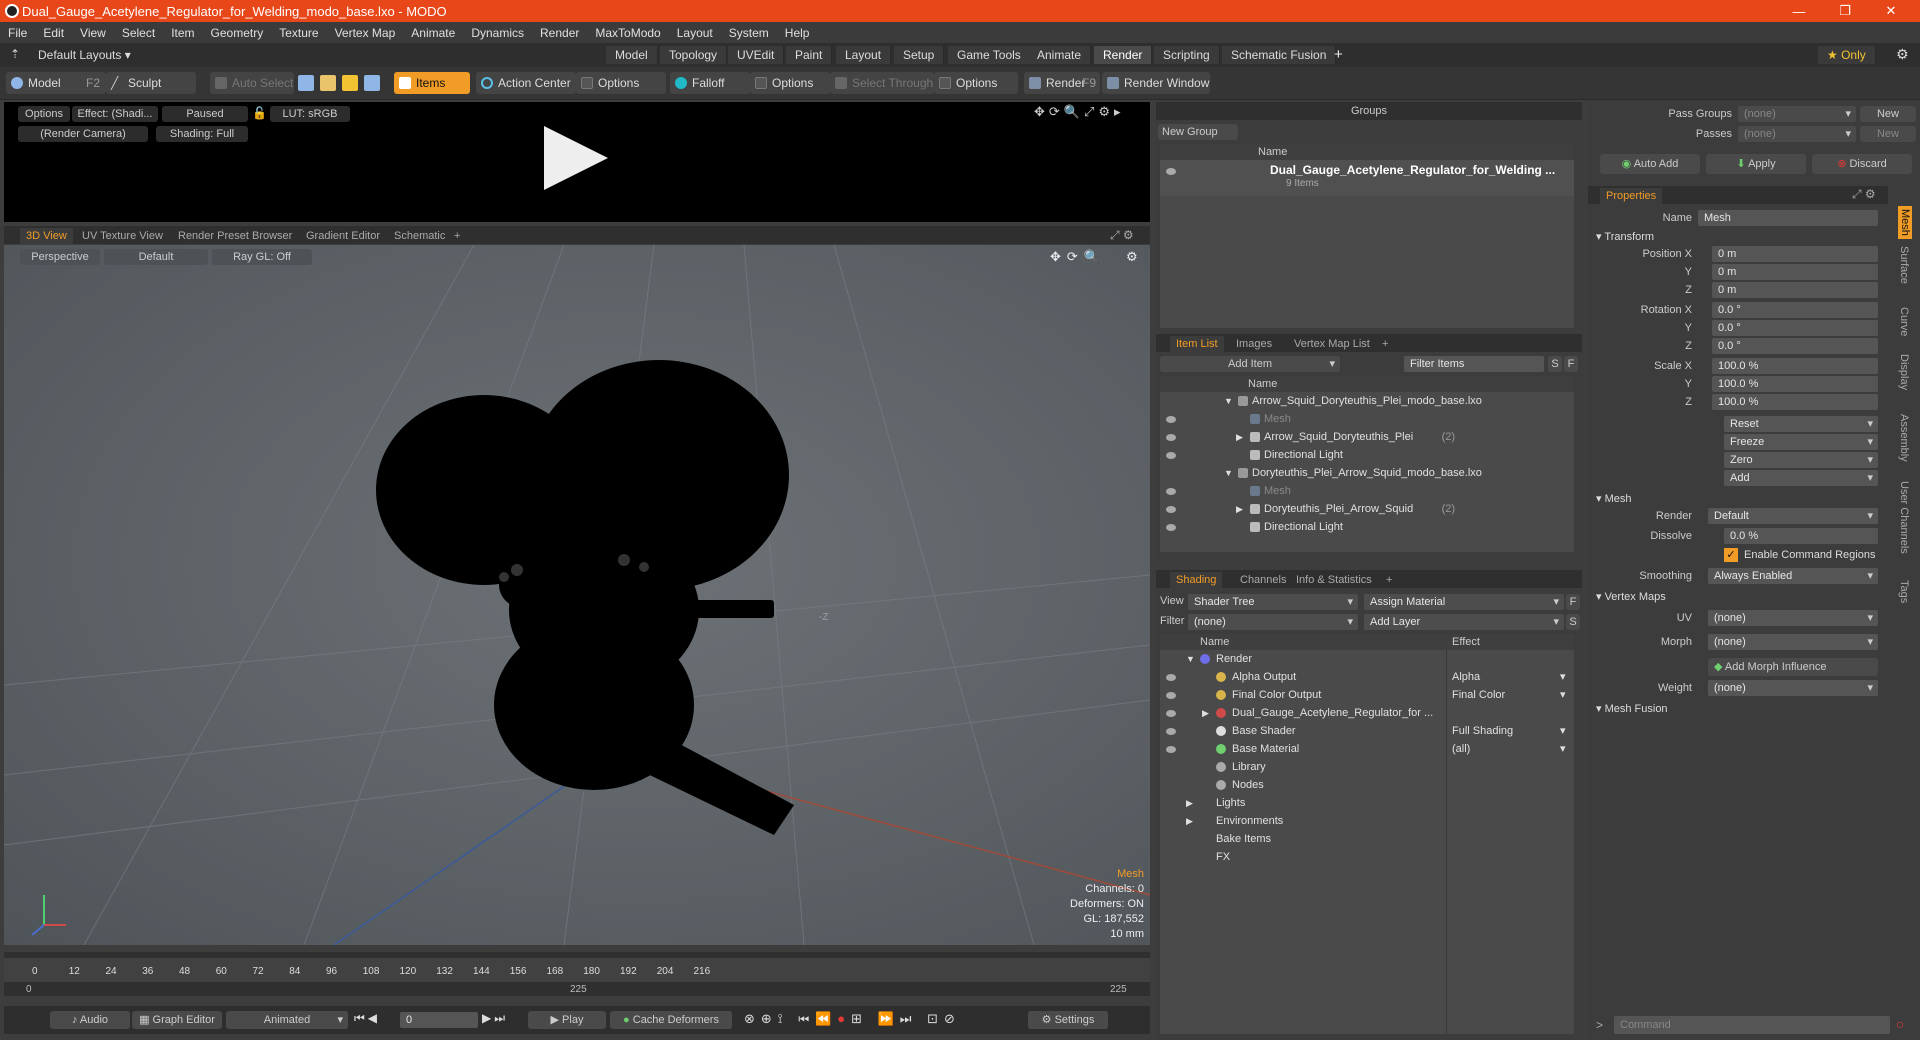 This screenshot has width=1920, height=1040. I want to click on tab-gradient-editor: Gradient Editor, so click(343, 236).